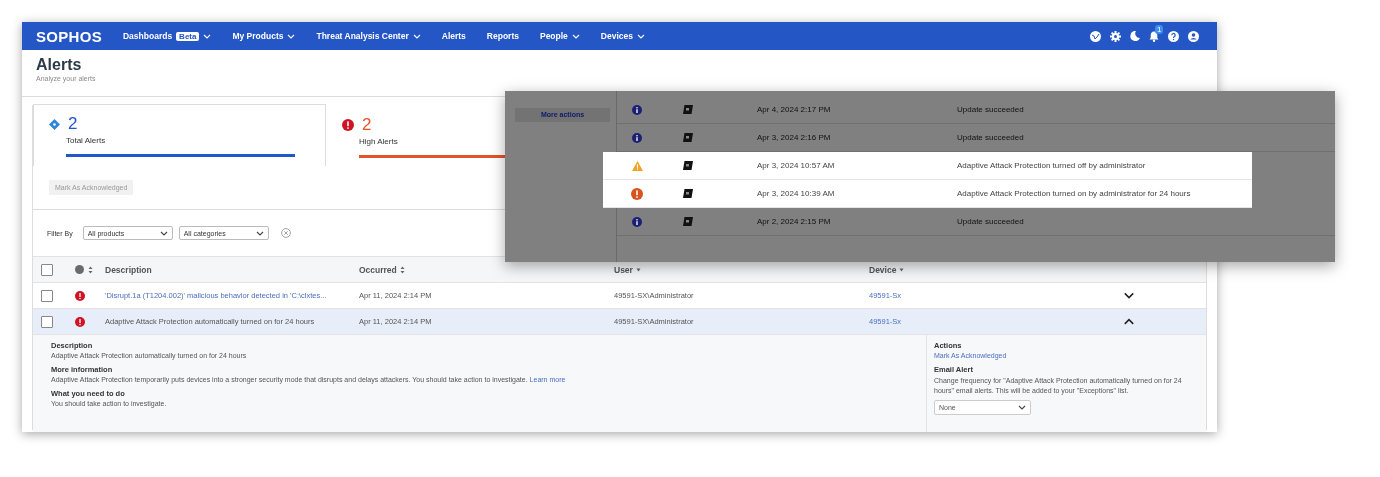 The height and width of the screenshot is (477, 1380). What do you see at coordinates (1173, 36) in the screenshot?
I see `help-icon` at bounding box center [1173, 36].